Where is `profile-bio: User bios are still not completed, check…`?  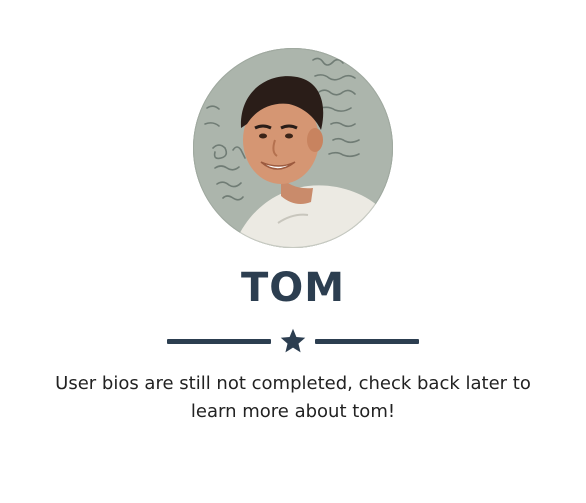 profile-bio: User bios are still not completed, check… is located at coordinates (293, 397).